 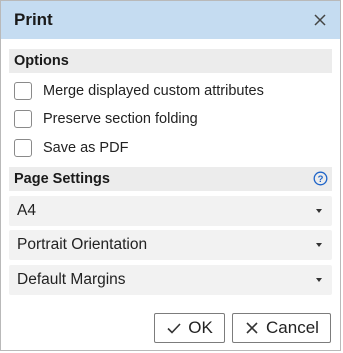 I want to click on dialog-title: Print, so click(x=33, y=19).